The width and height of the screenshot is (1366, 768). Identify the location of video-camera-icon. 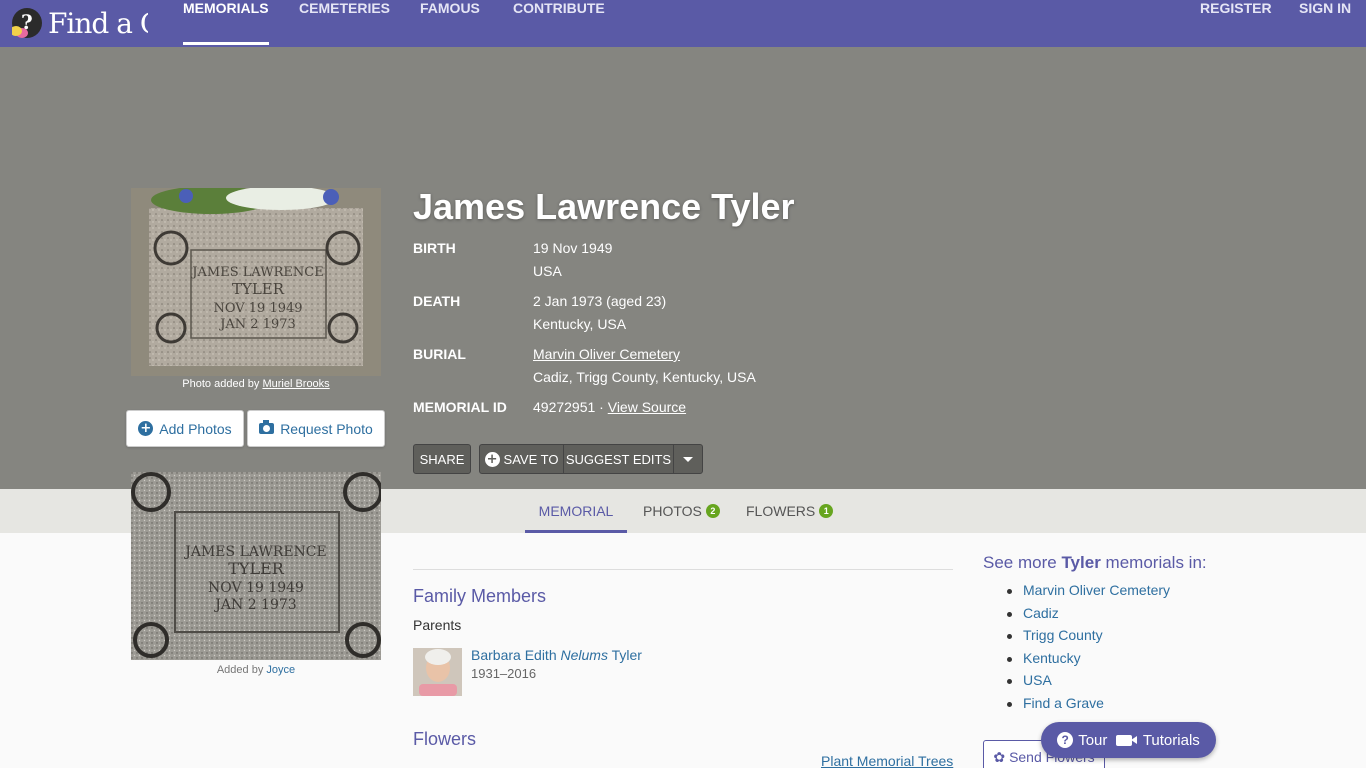
(1126, 740).